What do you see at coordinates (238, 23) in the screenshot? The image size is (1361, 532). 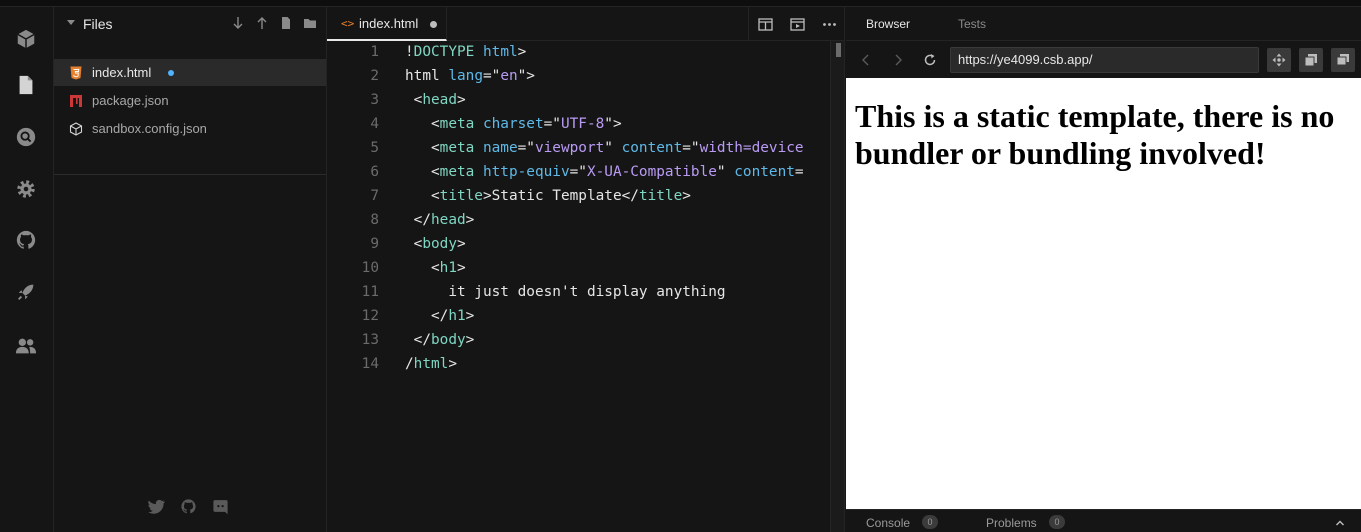 I see `sort-down-icon` at bounding box center [238, 23].